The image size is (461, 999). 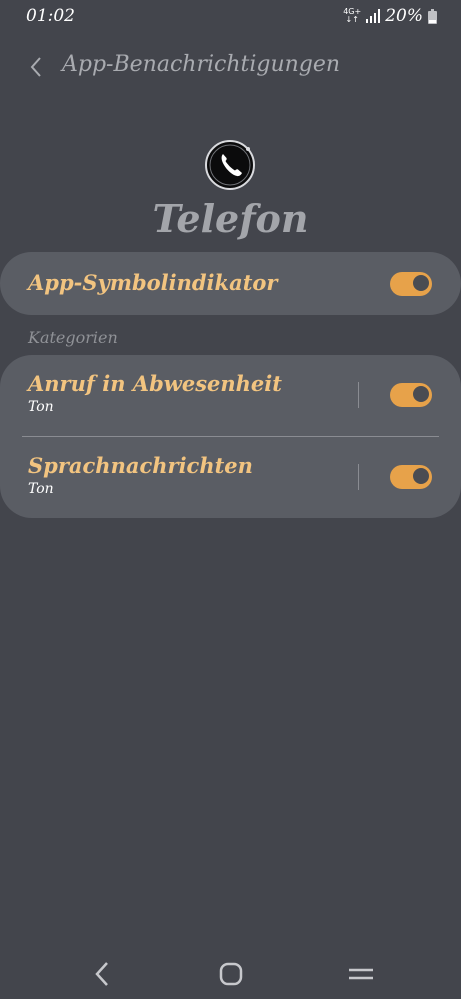 I want to click on phone-icon, so click(x=230, y=165).